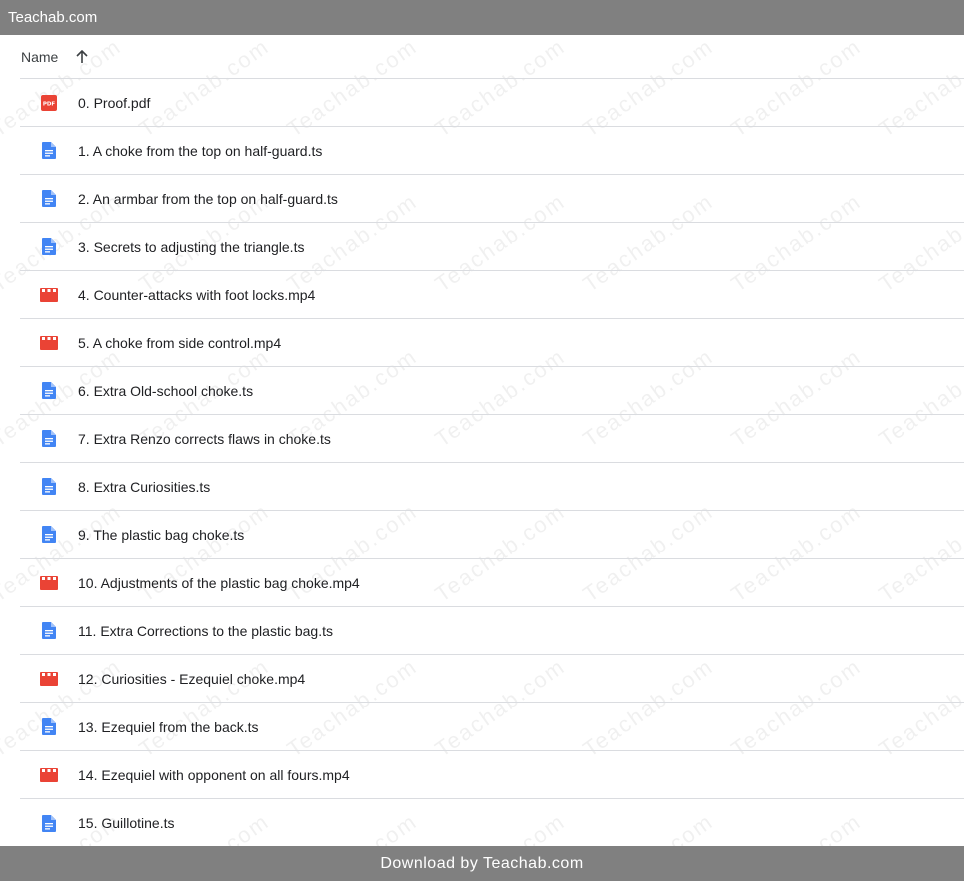 The height and width of the screenshot is (881, 964). I want to click on name-column-header: Name, so click(39, 57).